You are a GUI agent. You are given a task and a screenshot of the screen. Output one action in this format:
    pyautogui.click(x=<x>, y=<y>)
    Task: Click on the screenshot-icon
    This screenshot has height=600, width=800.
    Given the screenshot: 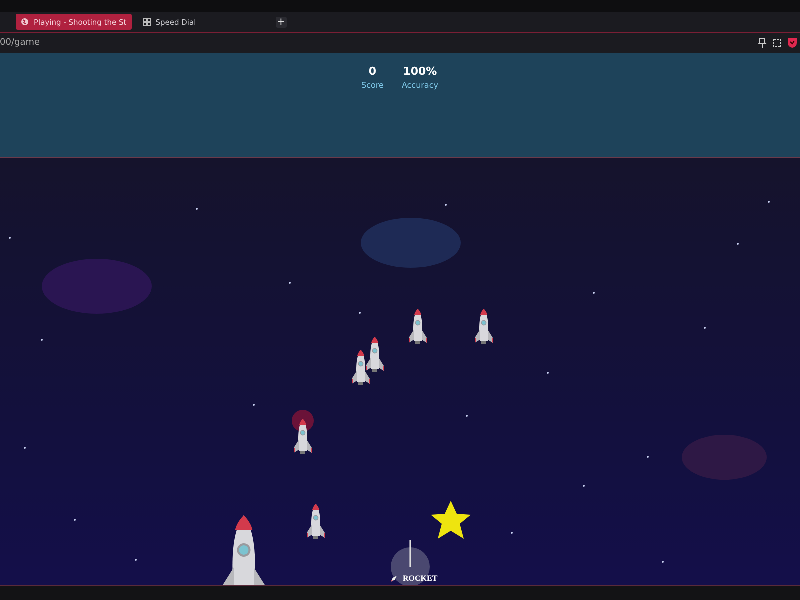 What is the action you would take?
    pyautogui.click(x=777, y=43)
    